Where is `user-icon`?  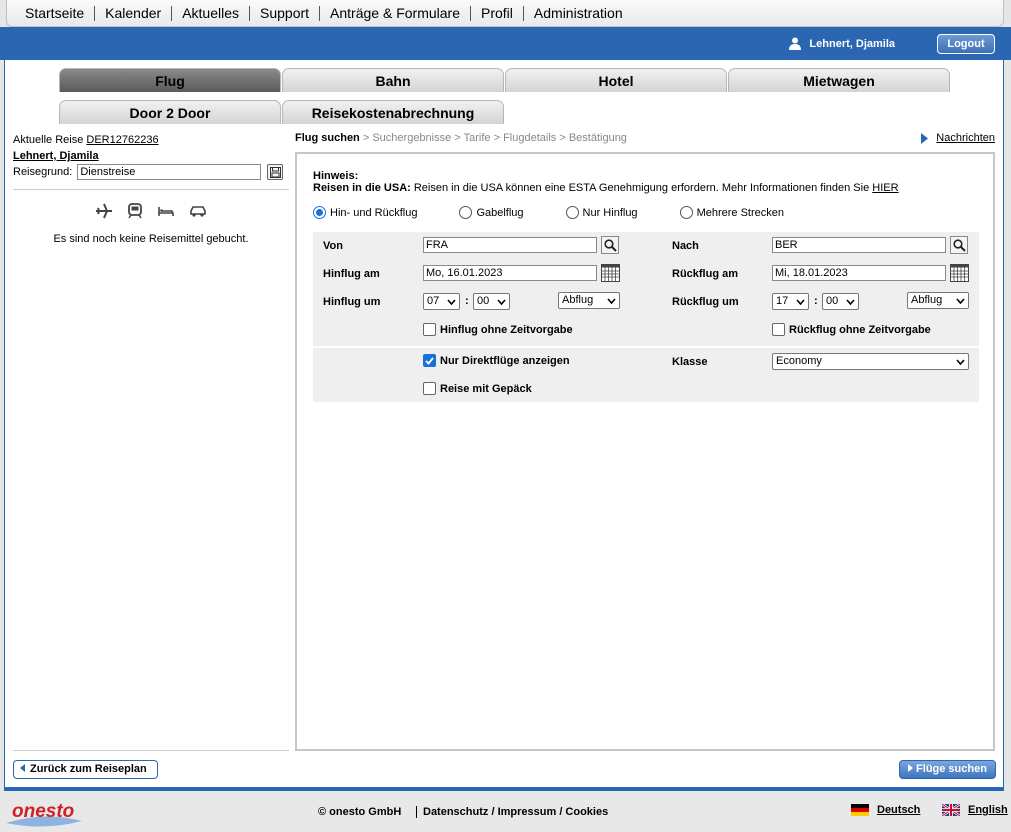 user-icon is located at coordinates (795, 43).